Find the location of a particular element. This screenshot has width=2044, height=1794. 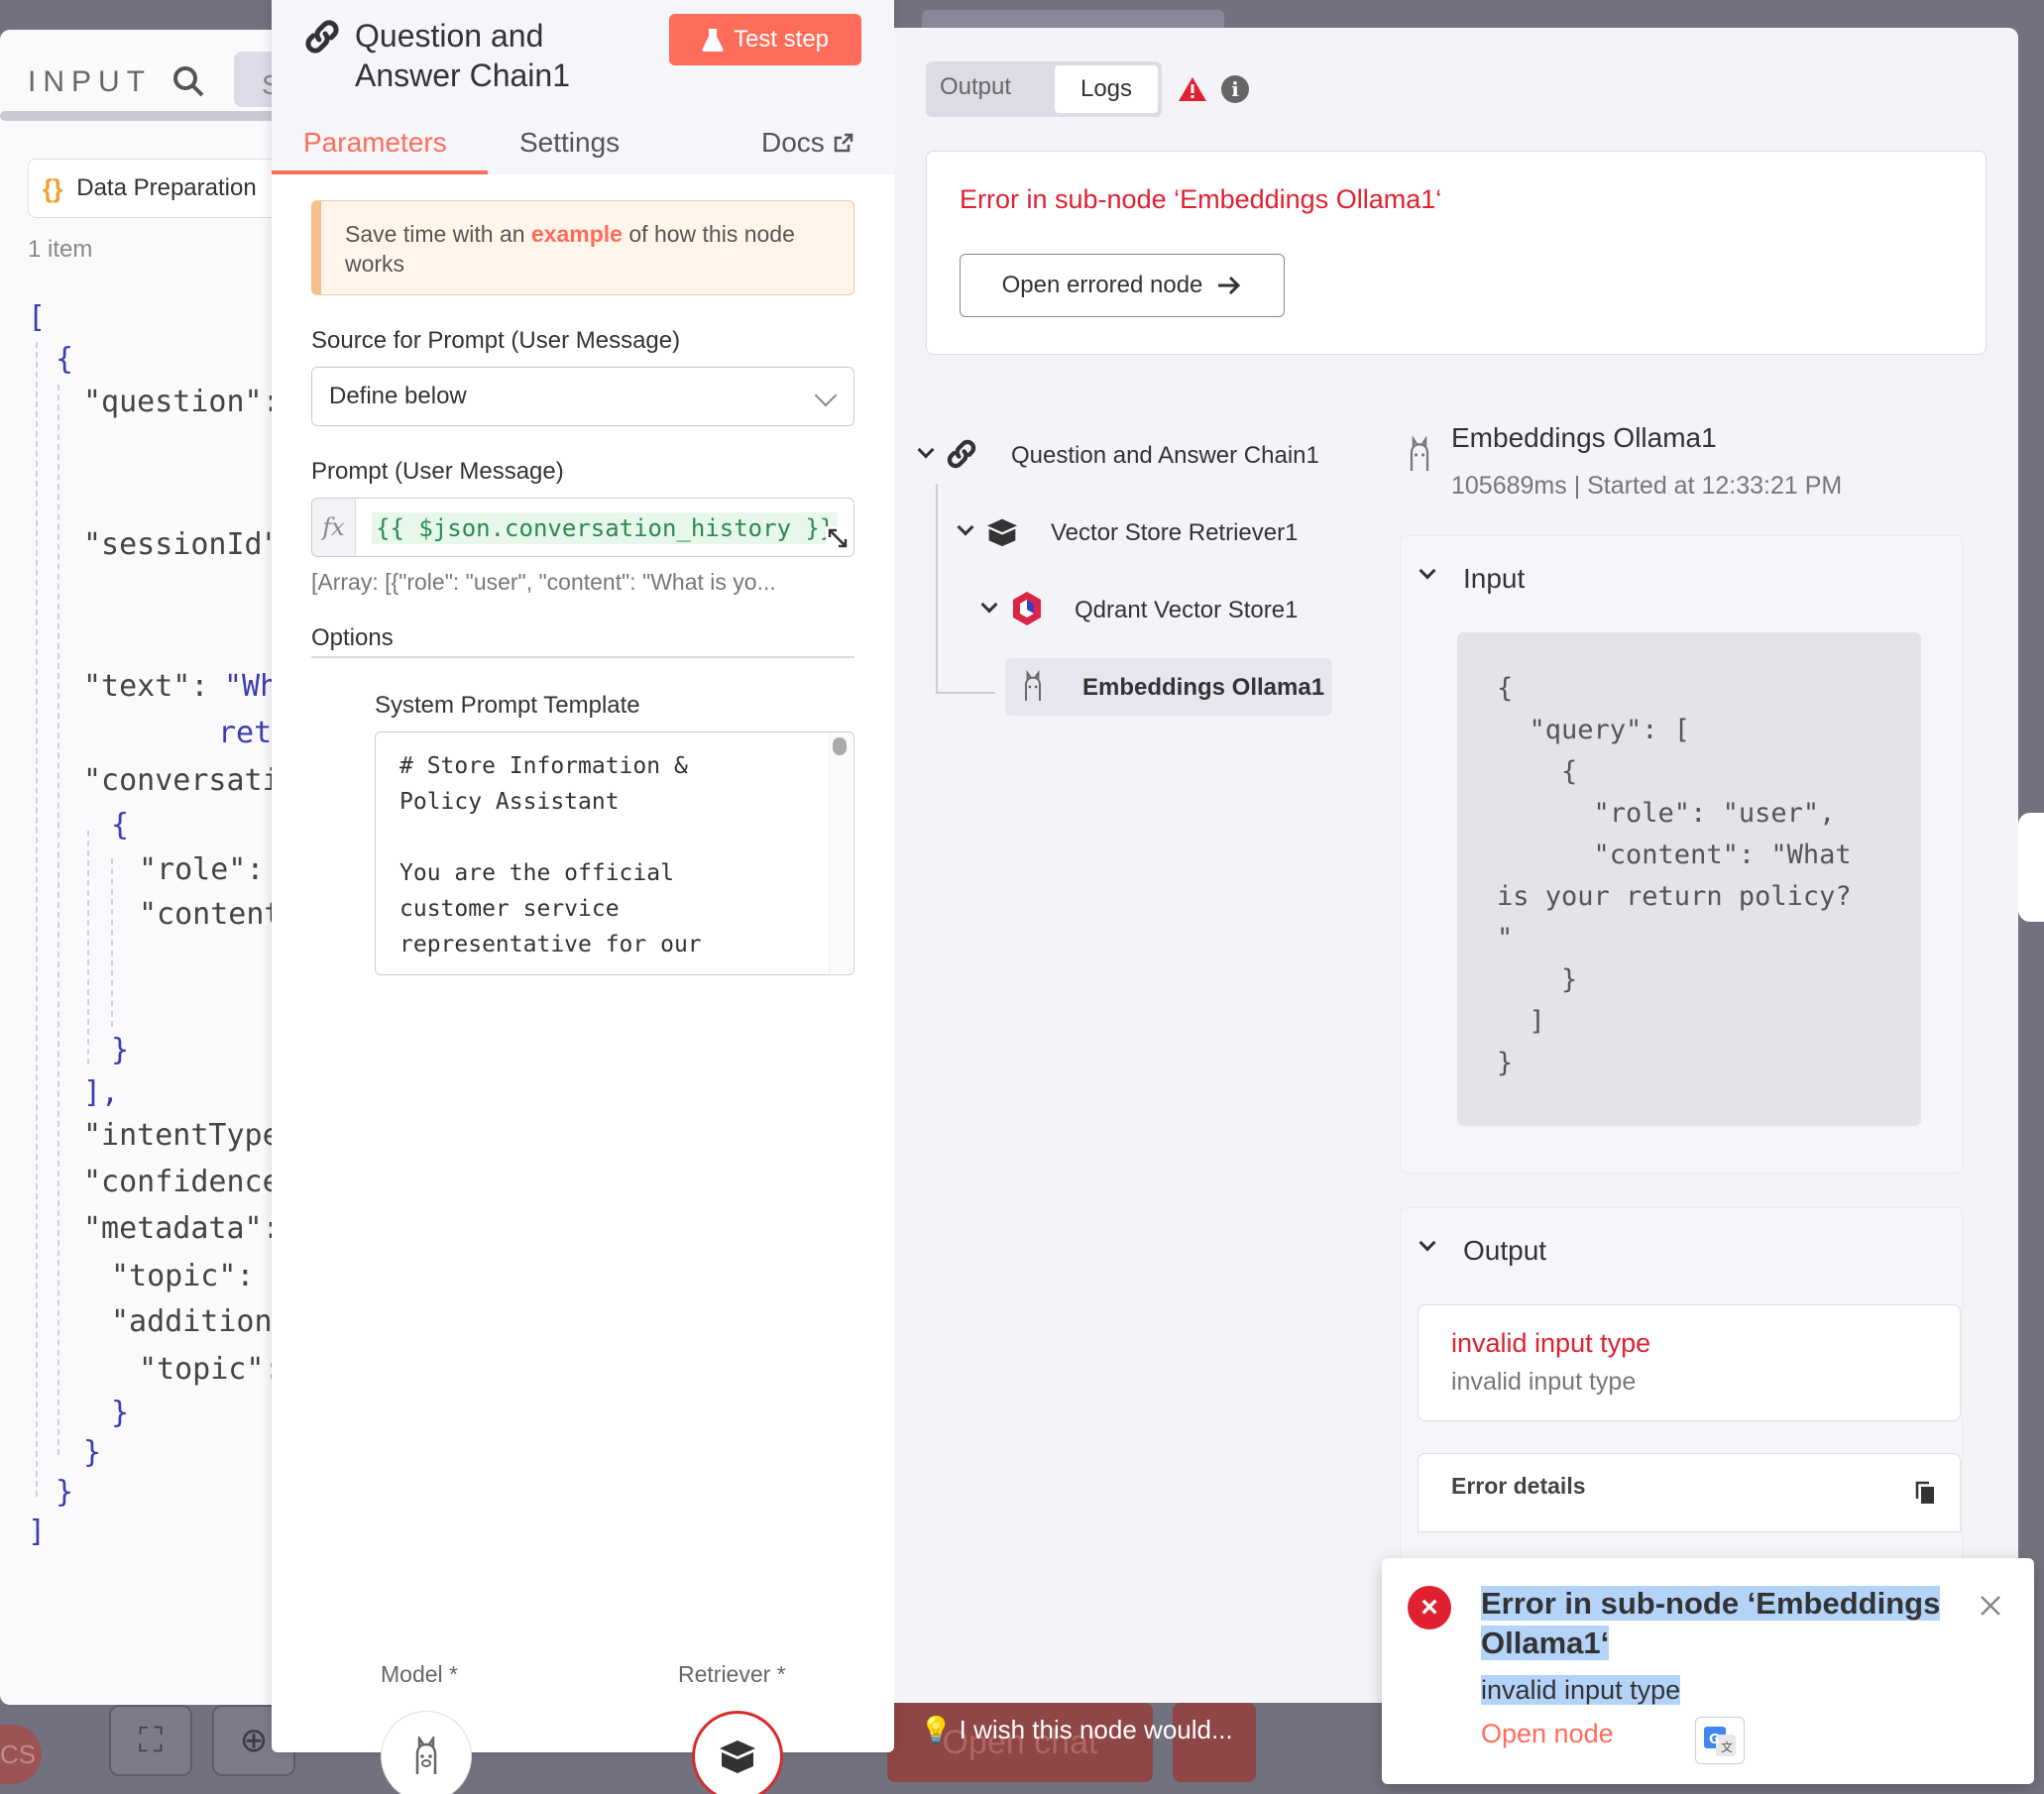

input-title: INPUT is located at coordinates (90, 81).